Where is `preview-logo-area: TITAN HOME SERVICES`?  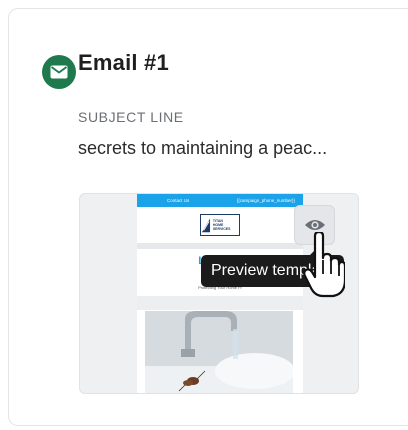
preview-logo-area: TITAN HOME SERVICES is located at coordinates (220, 225).